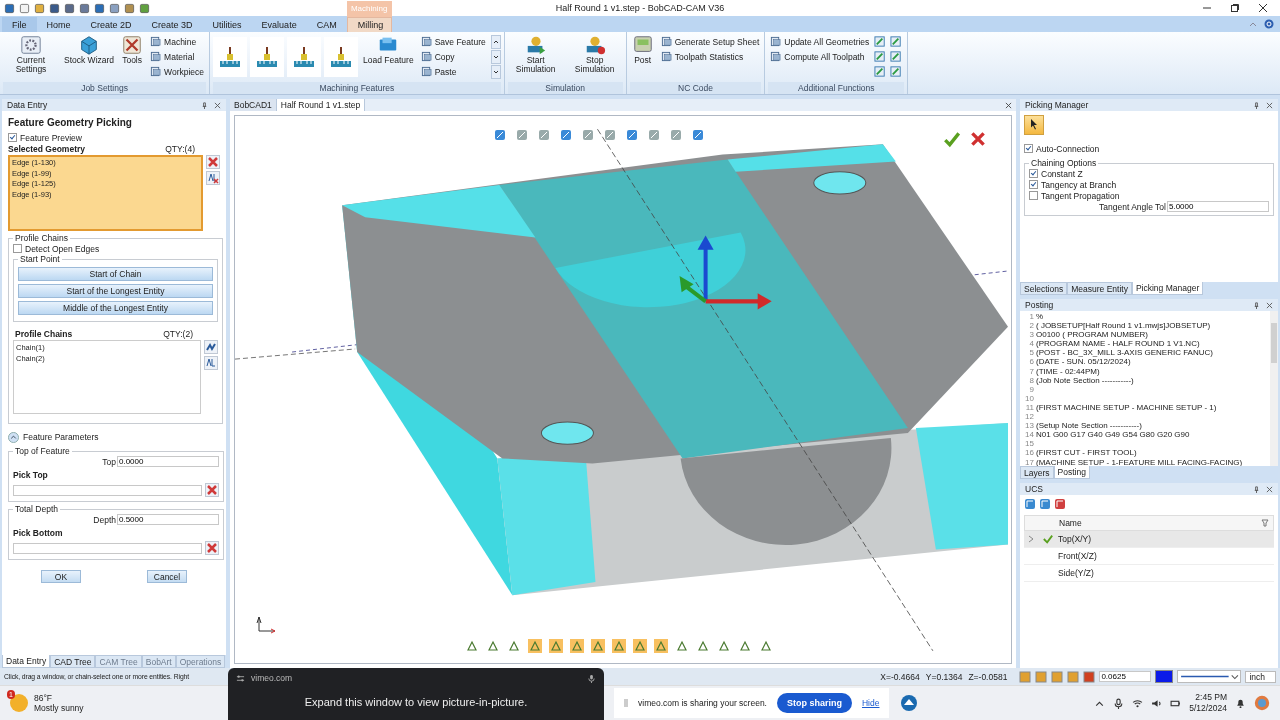 Image resolution: width=1280 pixels, height=720 pixels. Describe the element at coordinates (31, 54) in the screenshot. I see `ribbon-button: Current Settings` at that location.